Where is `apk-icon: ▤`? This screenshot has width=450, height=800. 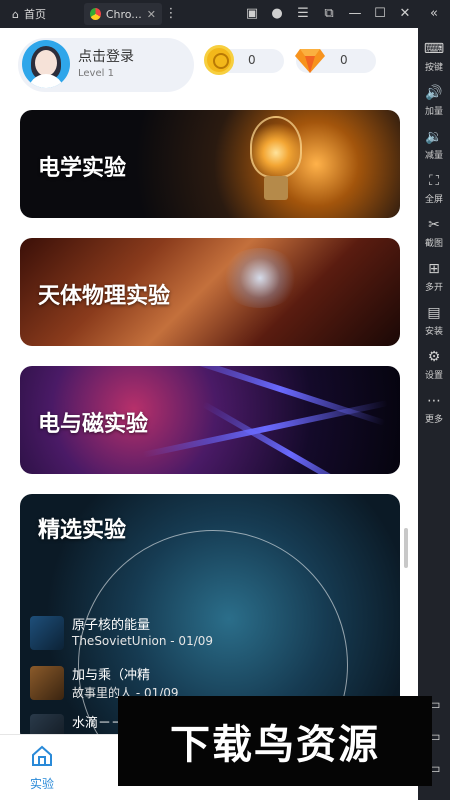 apk-icon: ▤ is located at coordinates (434, 313).